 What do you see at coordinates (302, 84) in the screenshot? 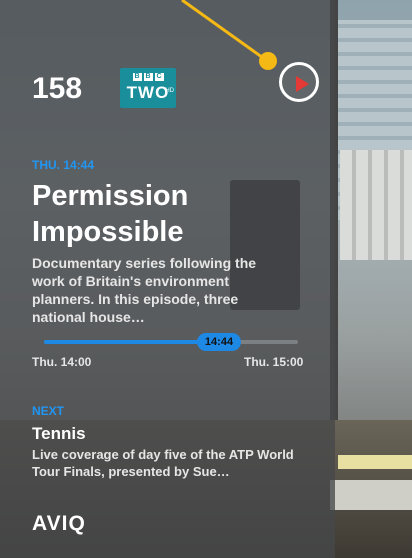
I see `play-icon` at bounding box center [302, 84].